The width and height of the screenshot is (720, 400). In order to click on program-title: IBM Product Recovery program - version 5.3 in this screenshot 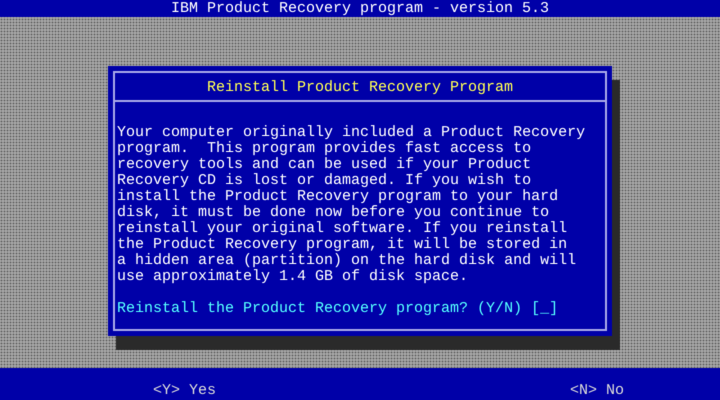, I will do `click(360, 8)`.